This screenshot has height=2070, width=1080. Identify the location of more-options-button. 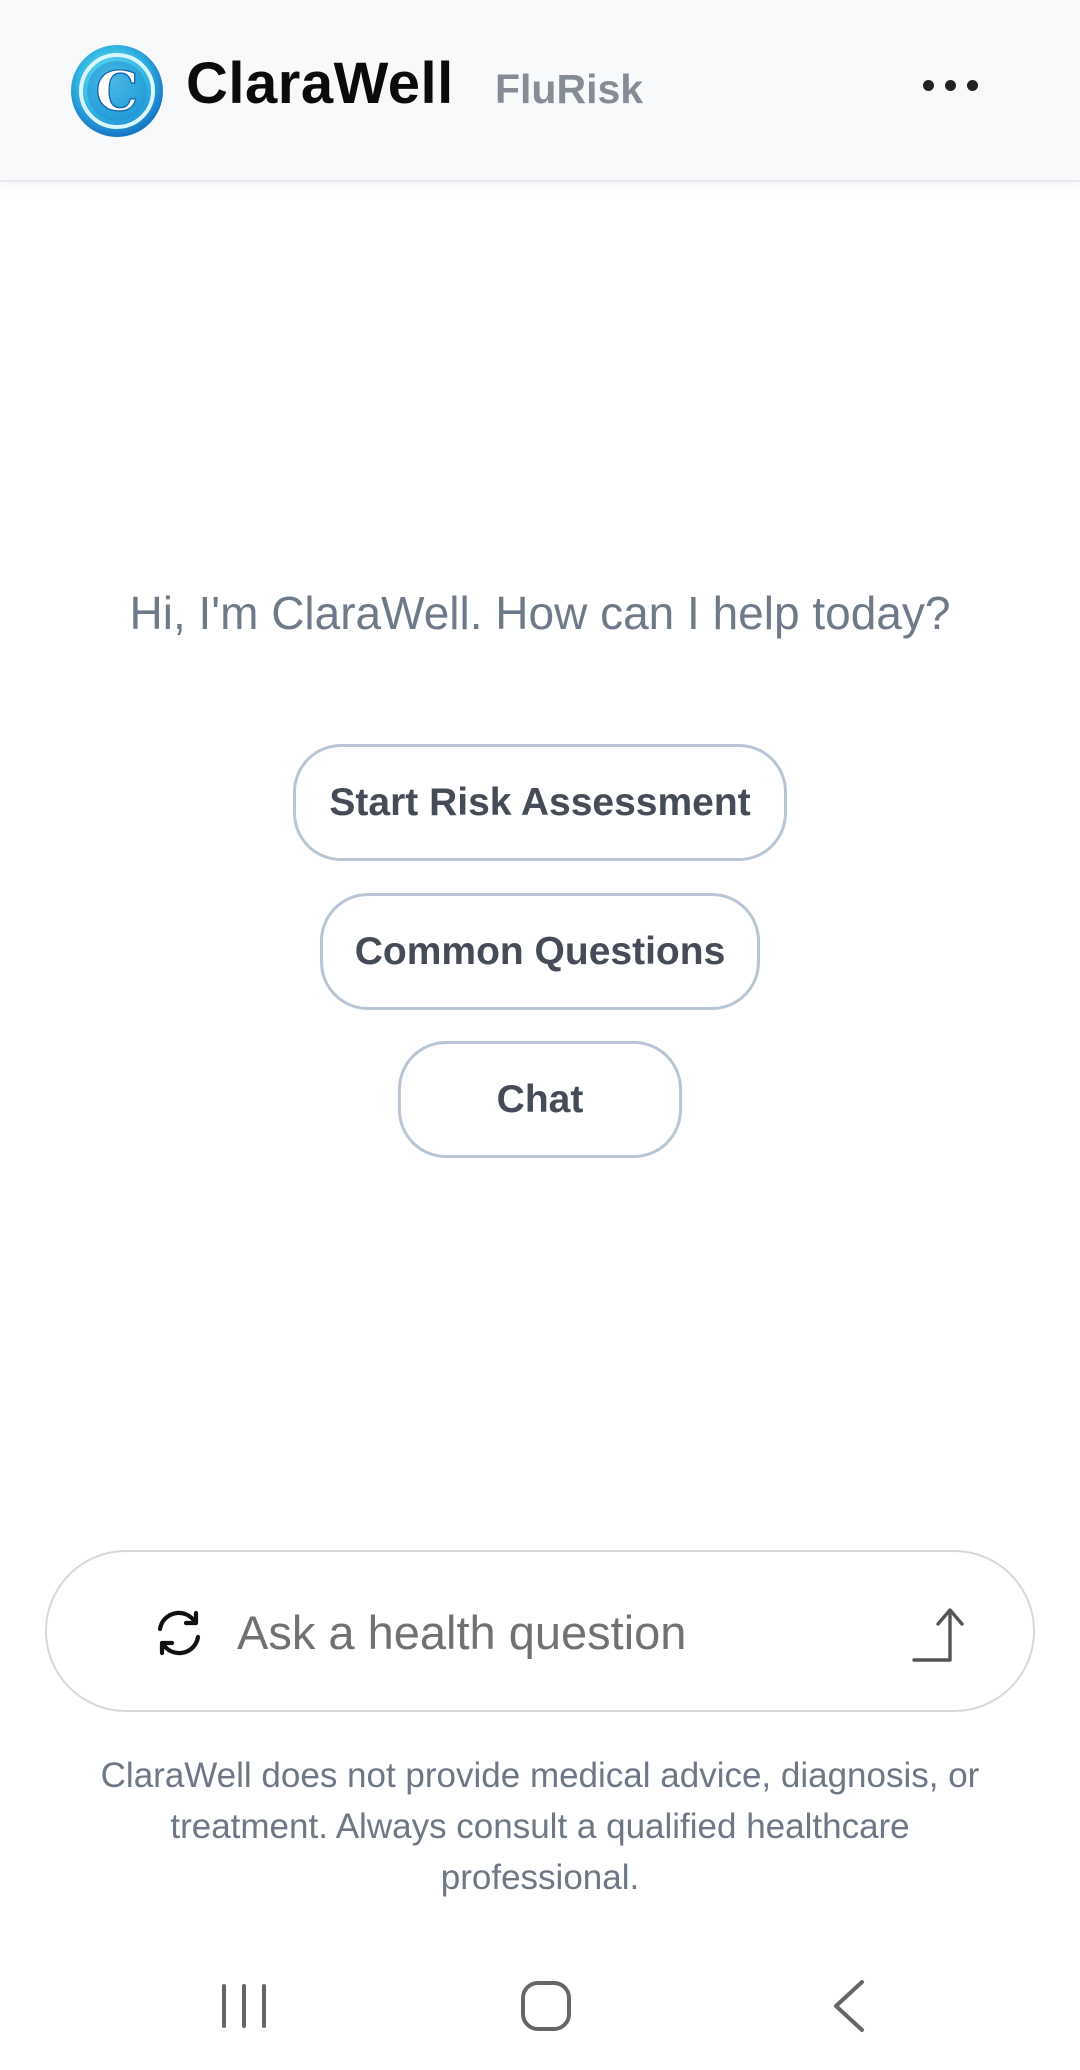
(950, 85).